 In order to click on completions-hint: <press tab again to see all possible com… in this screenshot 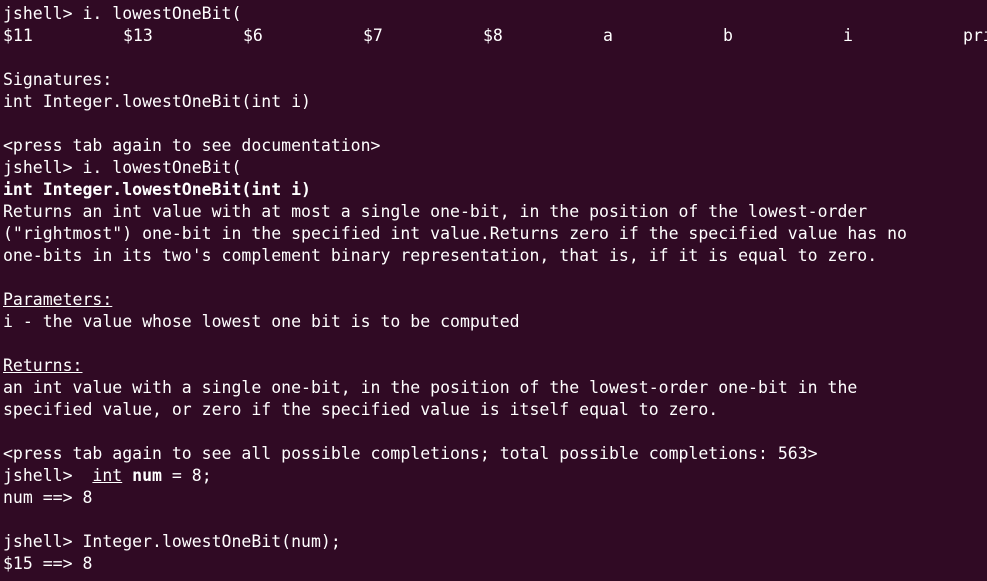, I will do `click(410, 453)`.